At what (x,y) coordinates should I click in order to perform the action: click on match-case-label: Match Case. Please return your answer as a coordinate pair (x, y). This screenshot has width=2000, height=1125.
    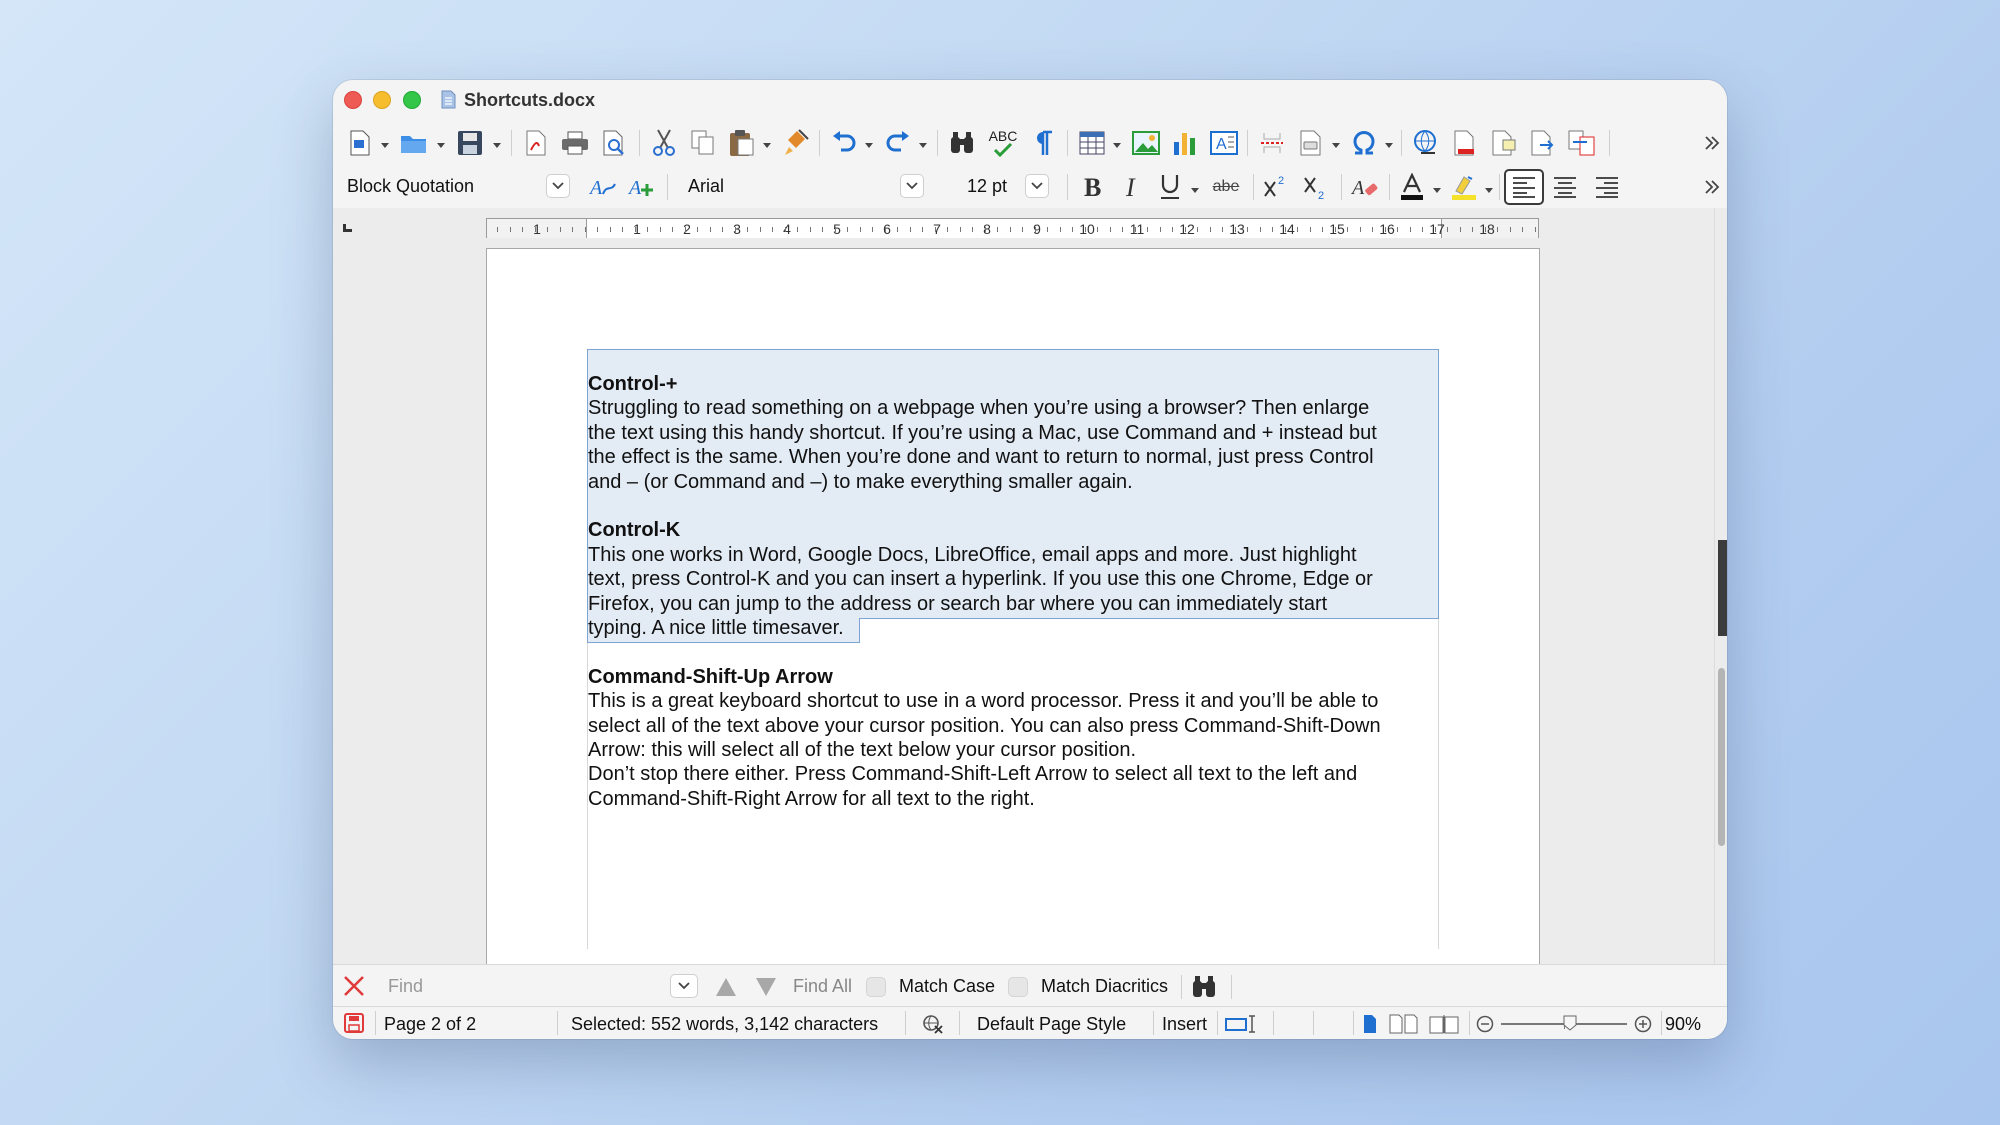
    Looking at the image, I should click on (947, 986).